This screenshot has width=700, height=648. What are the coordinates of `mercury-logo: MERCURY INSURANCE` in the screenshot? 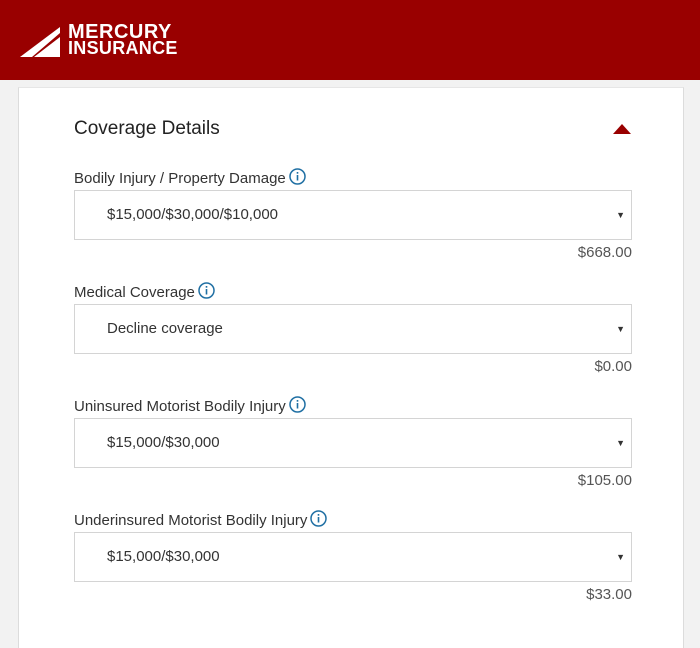 It's located at (100, 40).